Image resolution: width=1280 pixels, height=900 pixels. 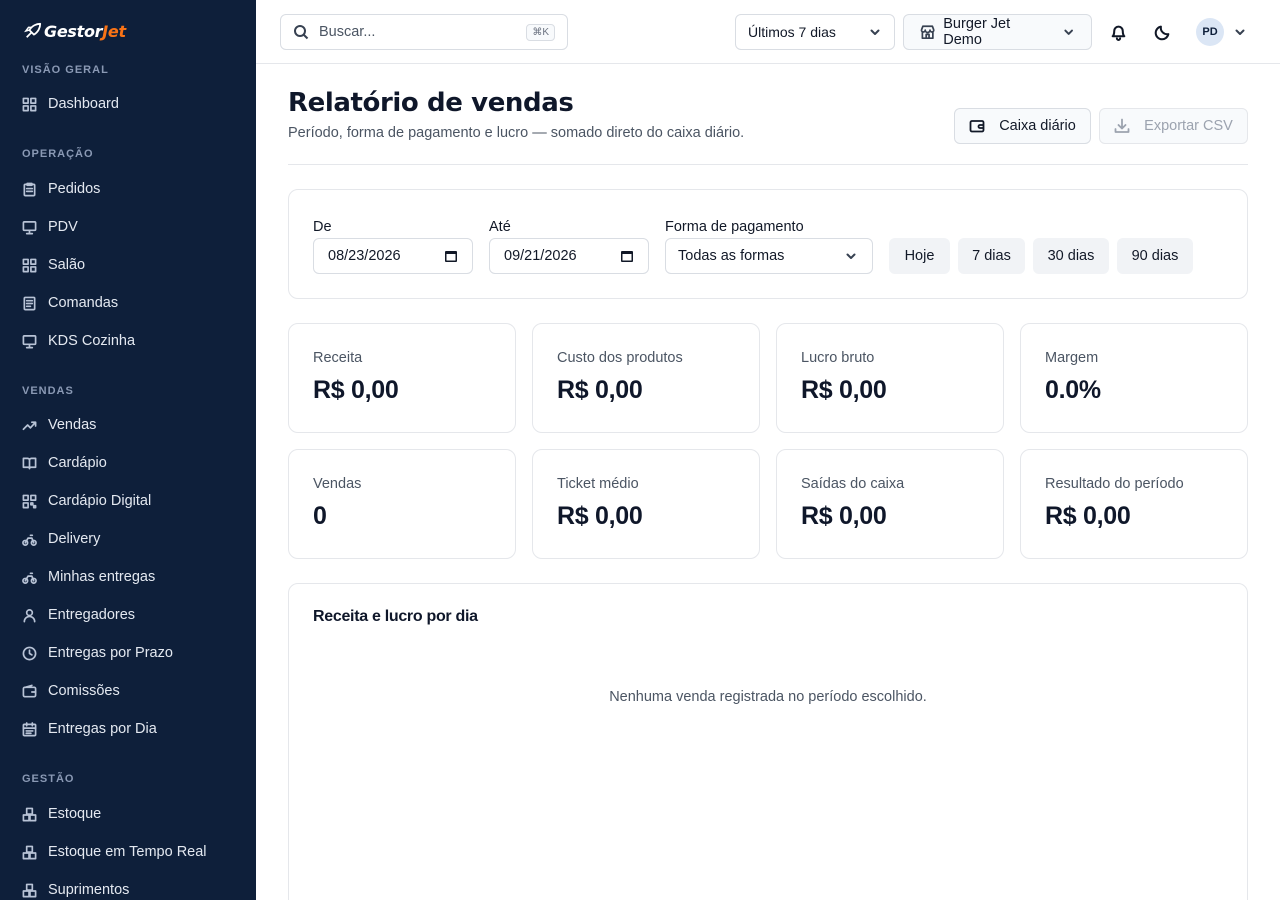 I want to click on nav-section-operacao: OPERAÇÃO, so click(x=58, y=154).